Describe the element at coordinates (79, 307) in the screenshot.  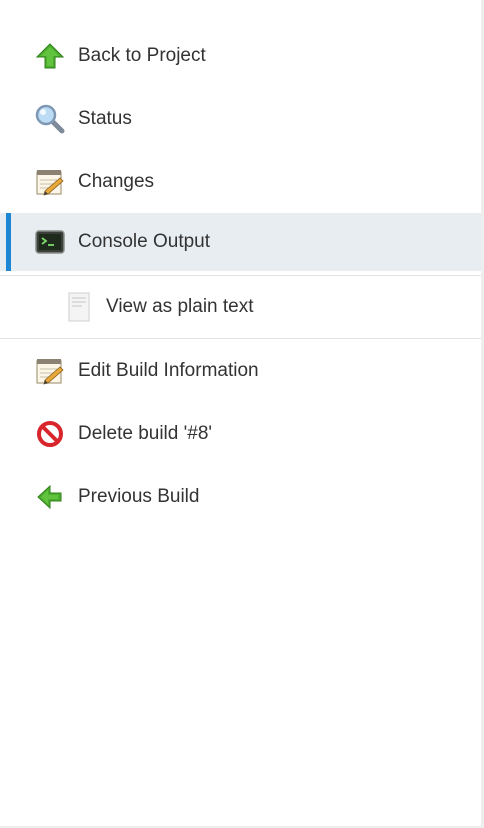
I see `document-icon` at that location.